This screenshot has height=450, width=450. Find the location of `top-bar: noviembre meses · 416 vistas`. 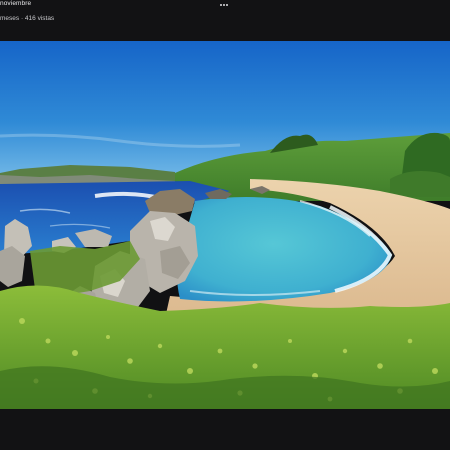

top-bar: noviembre meses · 416 vistas is located at coordinates (225, 20).